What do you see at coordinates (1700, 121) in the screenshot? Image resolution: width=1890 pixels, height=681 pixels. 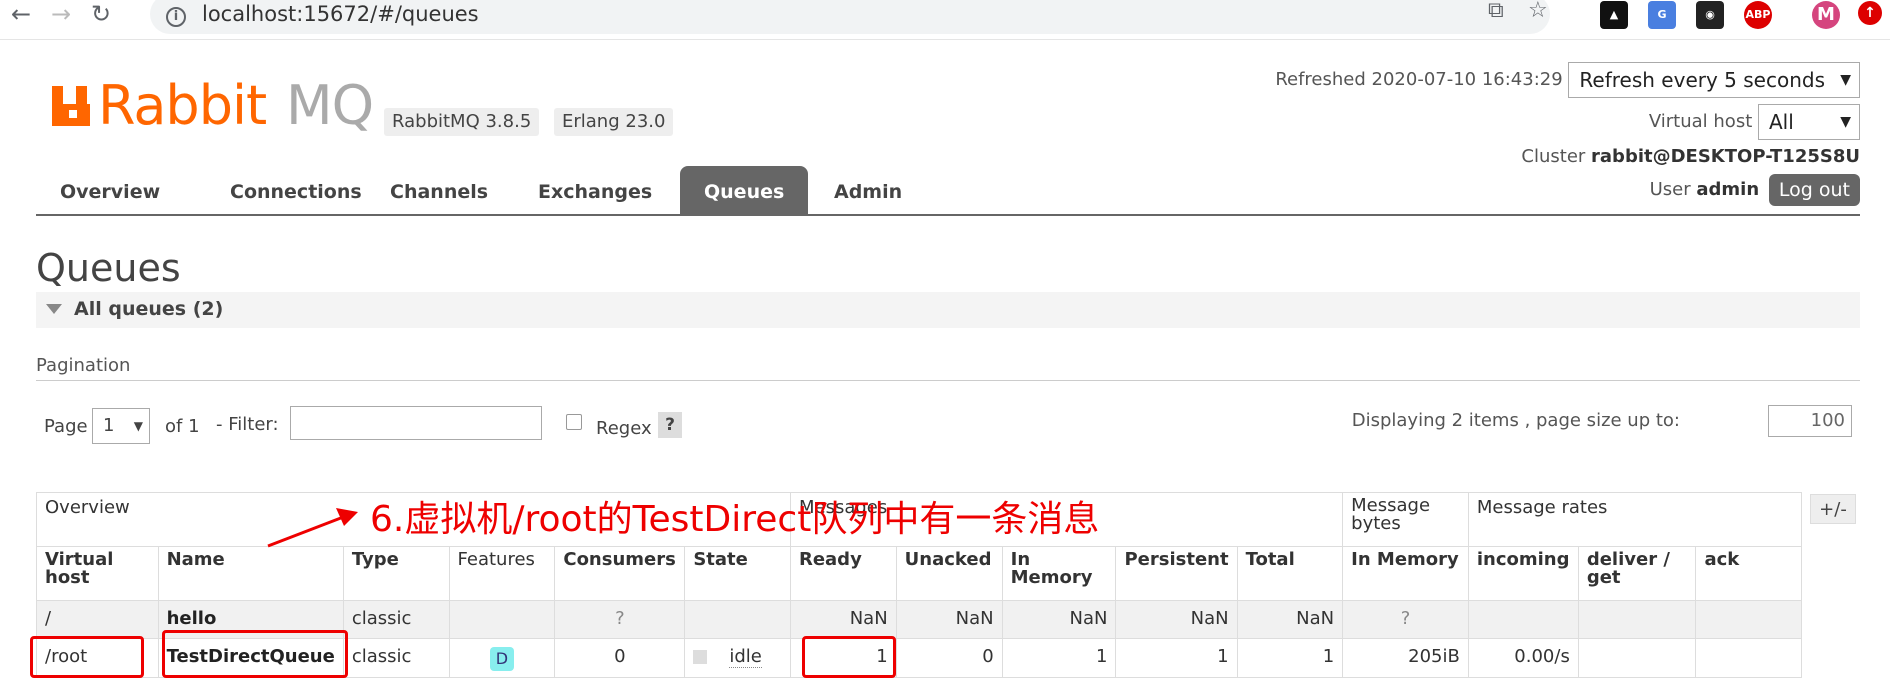 I see `virtual-host-label: Virtual host` at bounding box center [1700, 121].